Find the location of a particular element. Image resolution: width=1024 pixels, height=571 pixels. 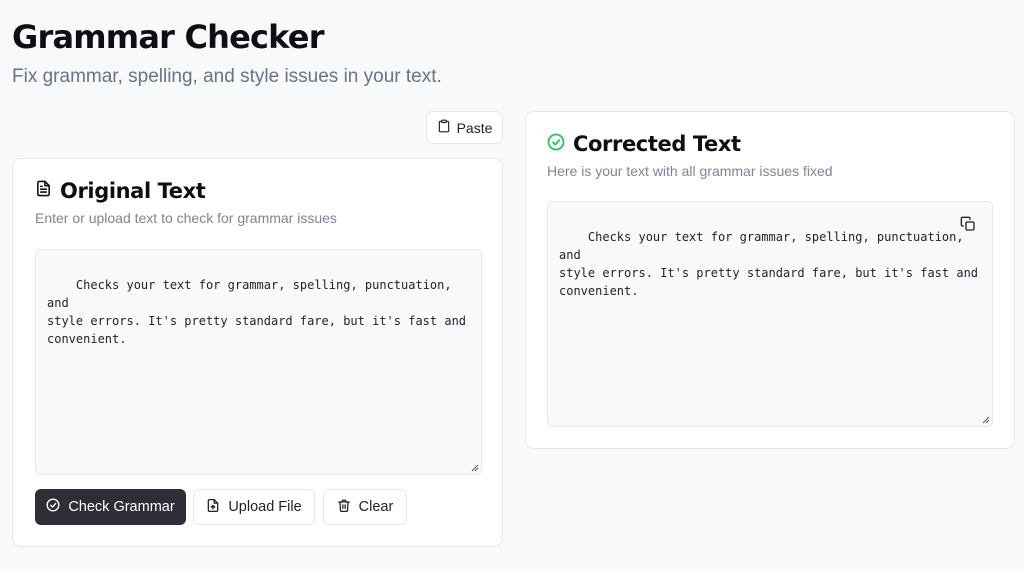

file-upload-icon is located at coordinates (213, 507).